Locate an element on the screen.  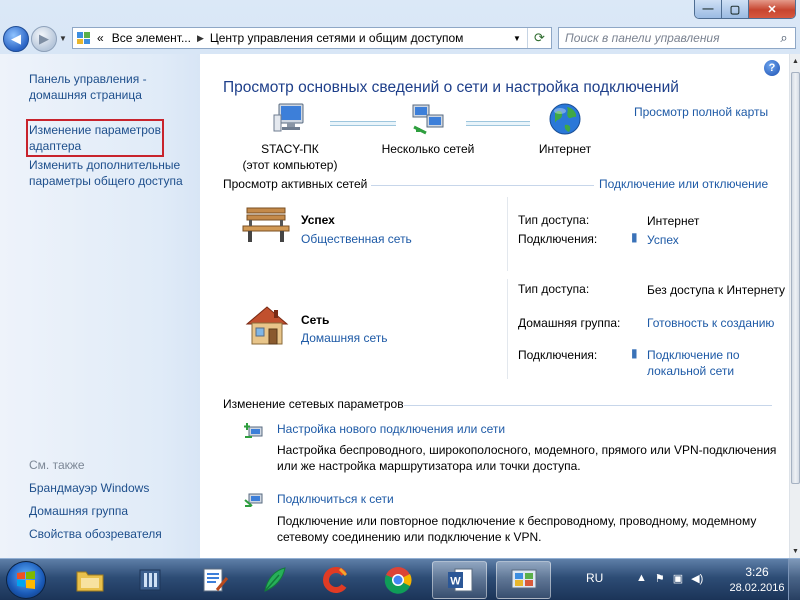
network-name: Успех is located at coordinates (318, 220).